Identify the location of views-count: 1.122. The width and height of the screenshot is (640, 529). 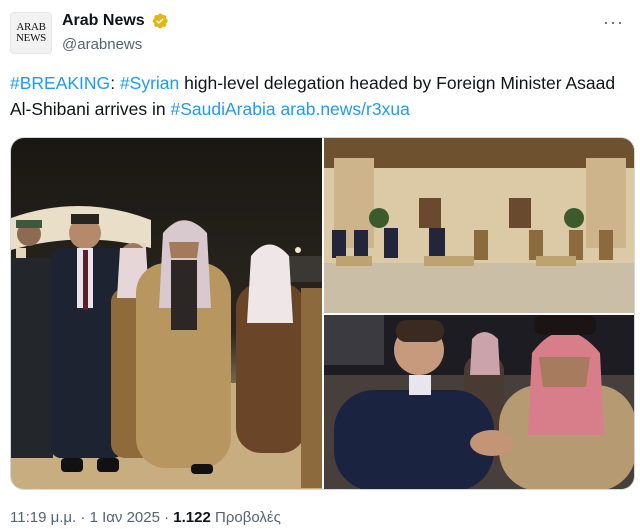
(192, 517).